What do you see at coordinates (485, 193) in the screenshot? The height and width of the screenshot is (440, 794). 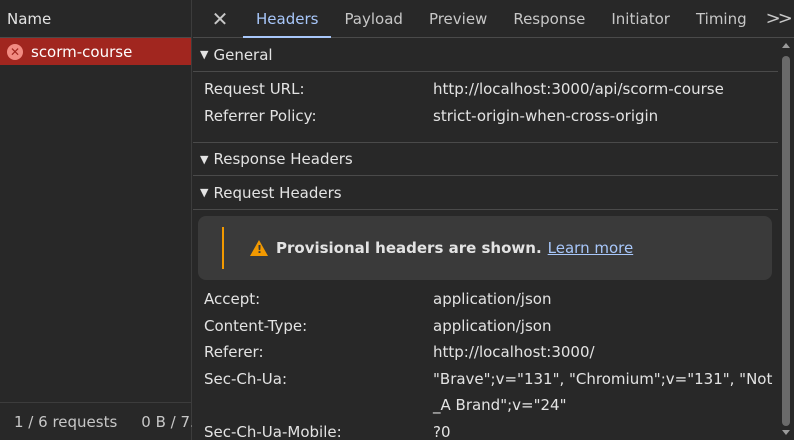 I see `request-headers-section-header: ▼ Request Headers` at bounding box center [485, 193].